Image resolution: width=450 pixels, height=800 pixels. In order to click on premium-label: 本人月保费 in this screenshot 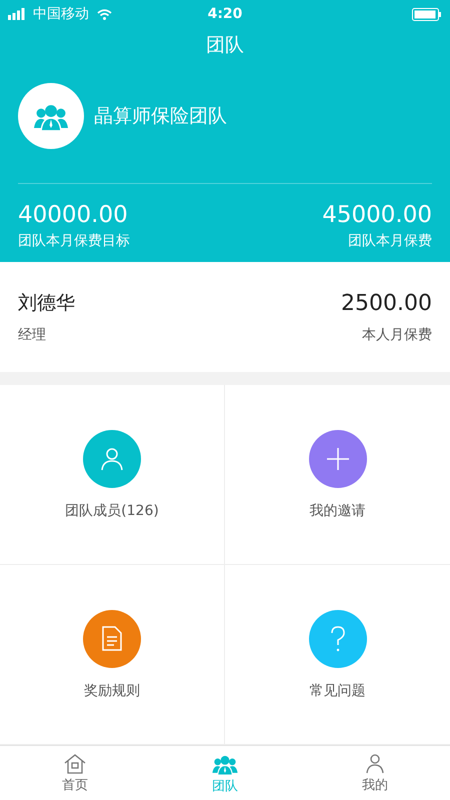, I will do `click(397, 335)`.